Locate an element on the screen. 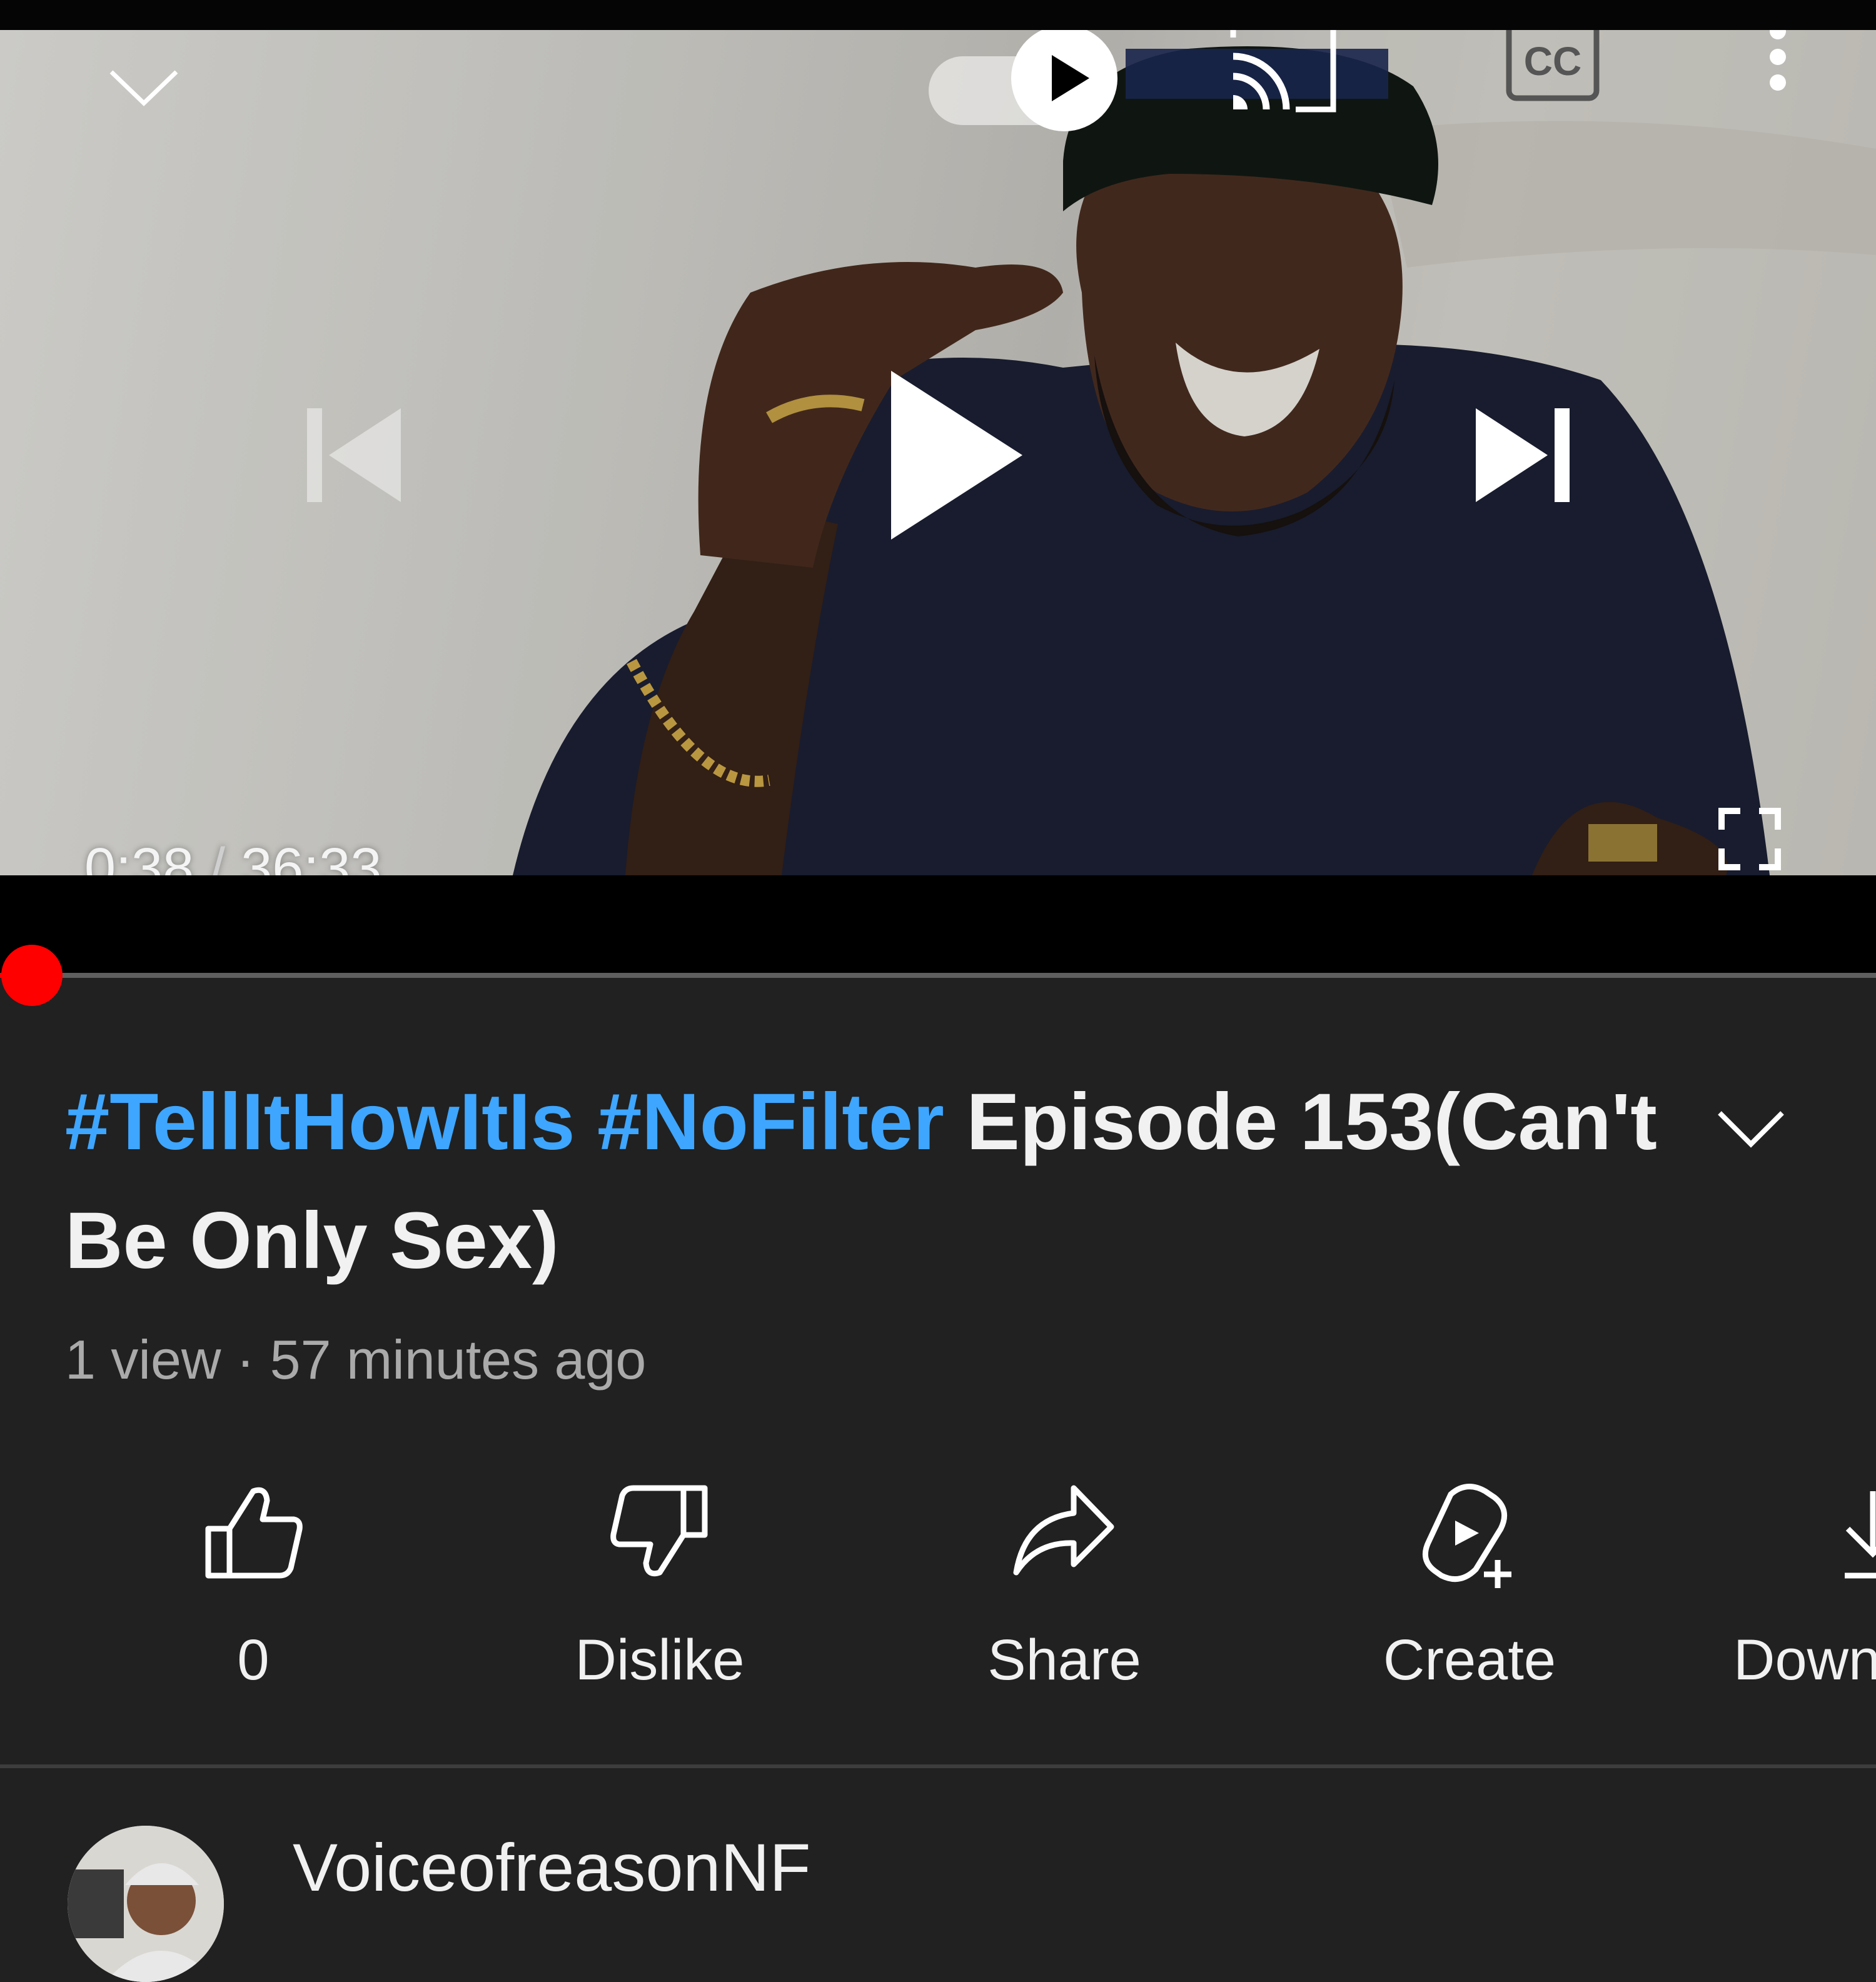  share-label: Share is located at coordinates (1064, 1660).